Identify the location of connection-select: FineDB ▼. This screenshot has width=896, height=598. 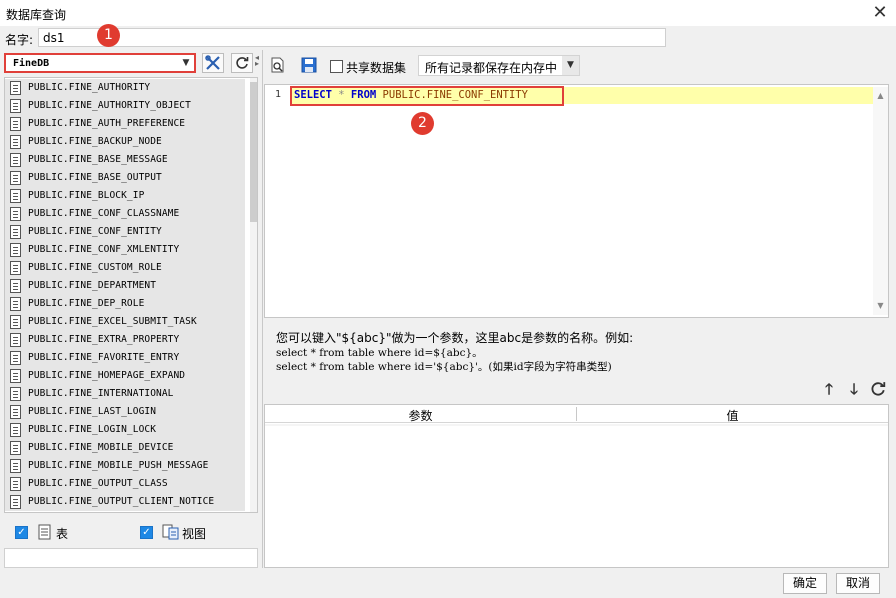
(100, 63).